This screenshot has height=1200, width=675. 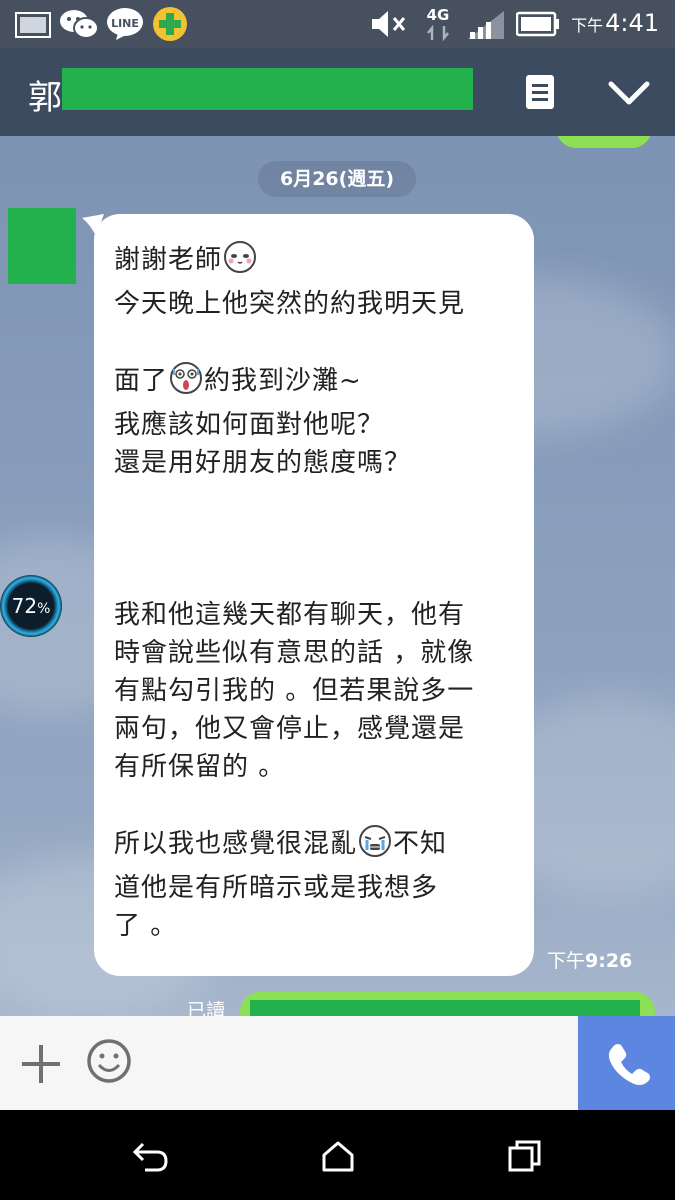 I want to click on notes-button, so click(x=540, y=92).